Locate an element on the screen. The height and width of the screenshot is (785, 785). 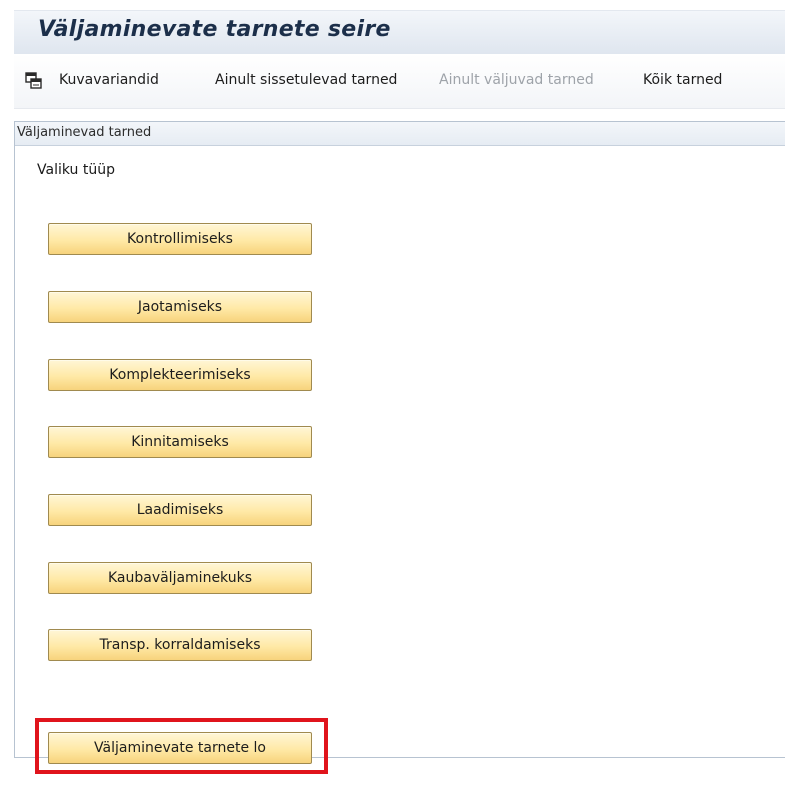
panel-header: Väljaminevad tarned is located at coordinates (400, 134).